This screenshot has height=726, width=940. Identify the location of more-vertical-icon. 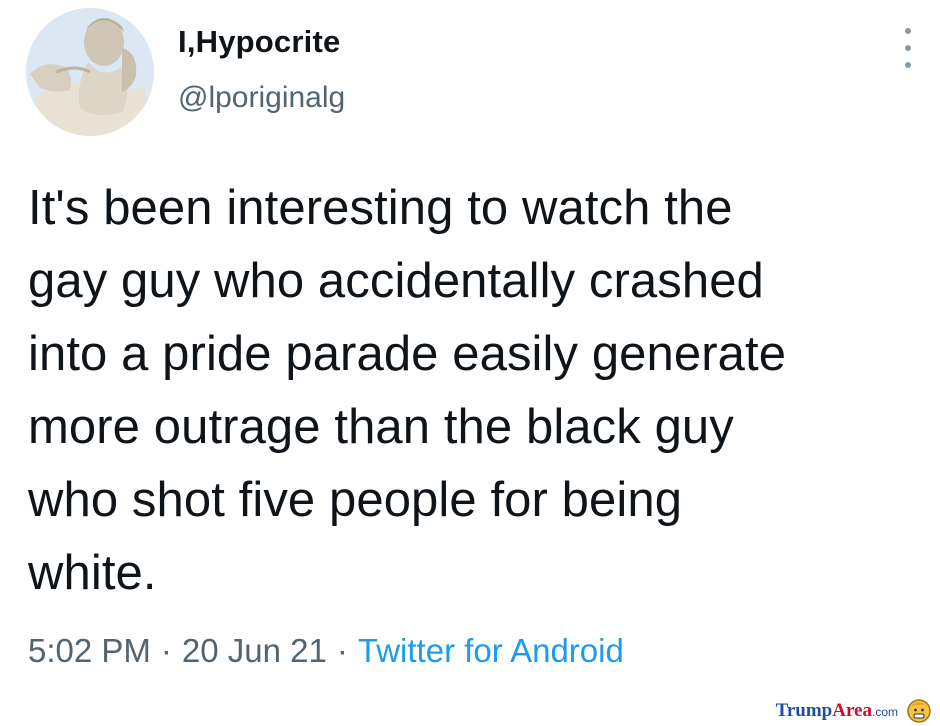
(908, 48).